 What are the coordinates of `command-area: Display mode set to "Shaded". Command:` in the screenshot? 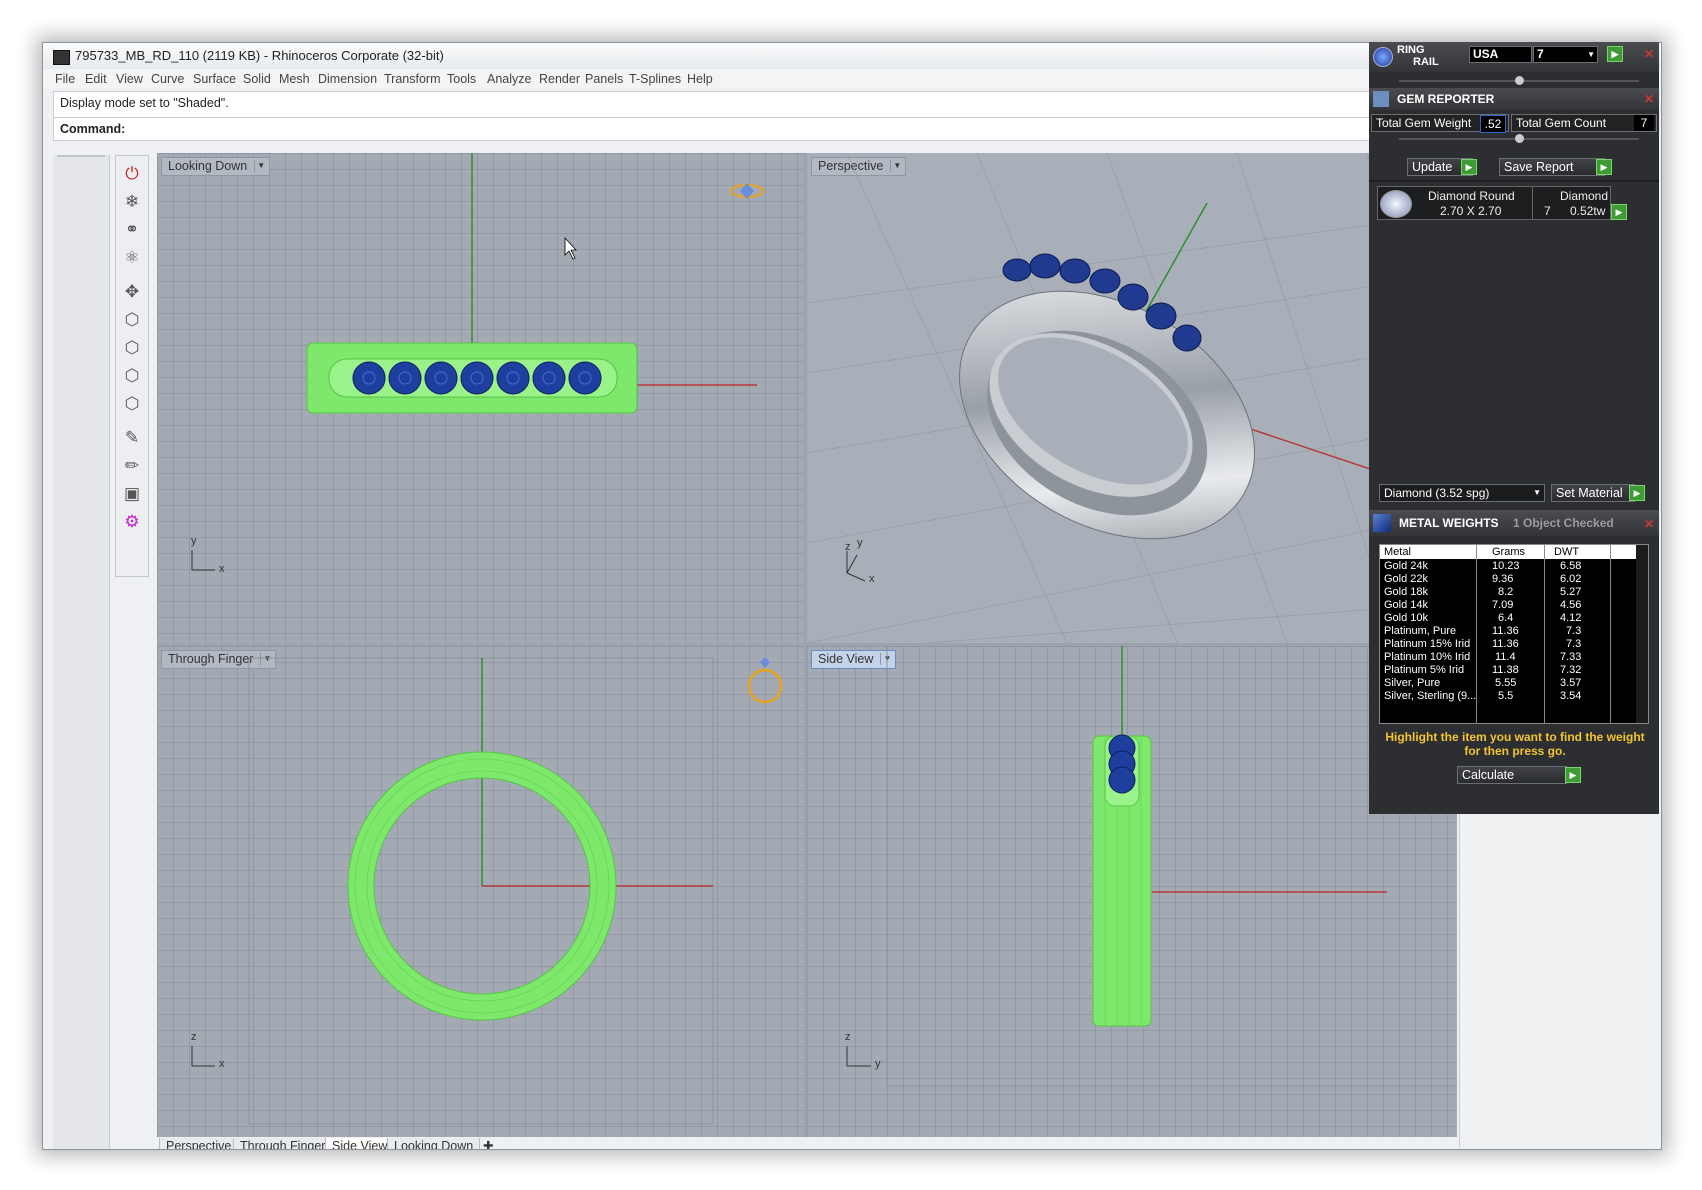 It's located at (734, 116).